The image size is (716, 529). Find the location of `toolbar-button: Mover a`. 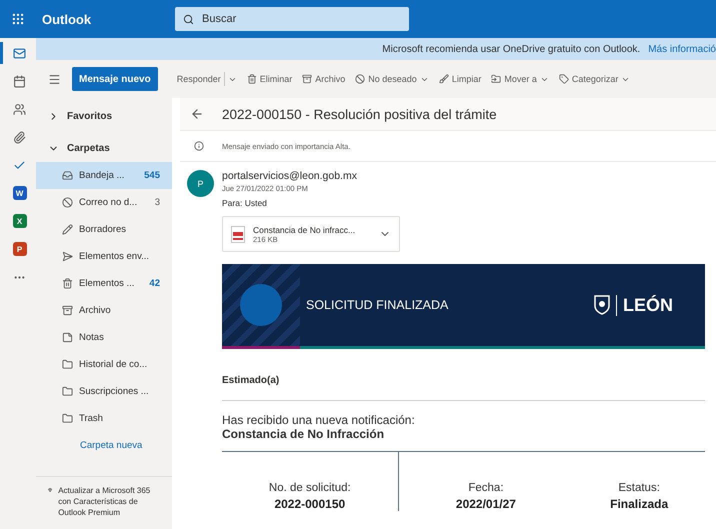

toolbar-button: Mover a is located at coordinates (520, 79).